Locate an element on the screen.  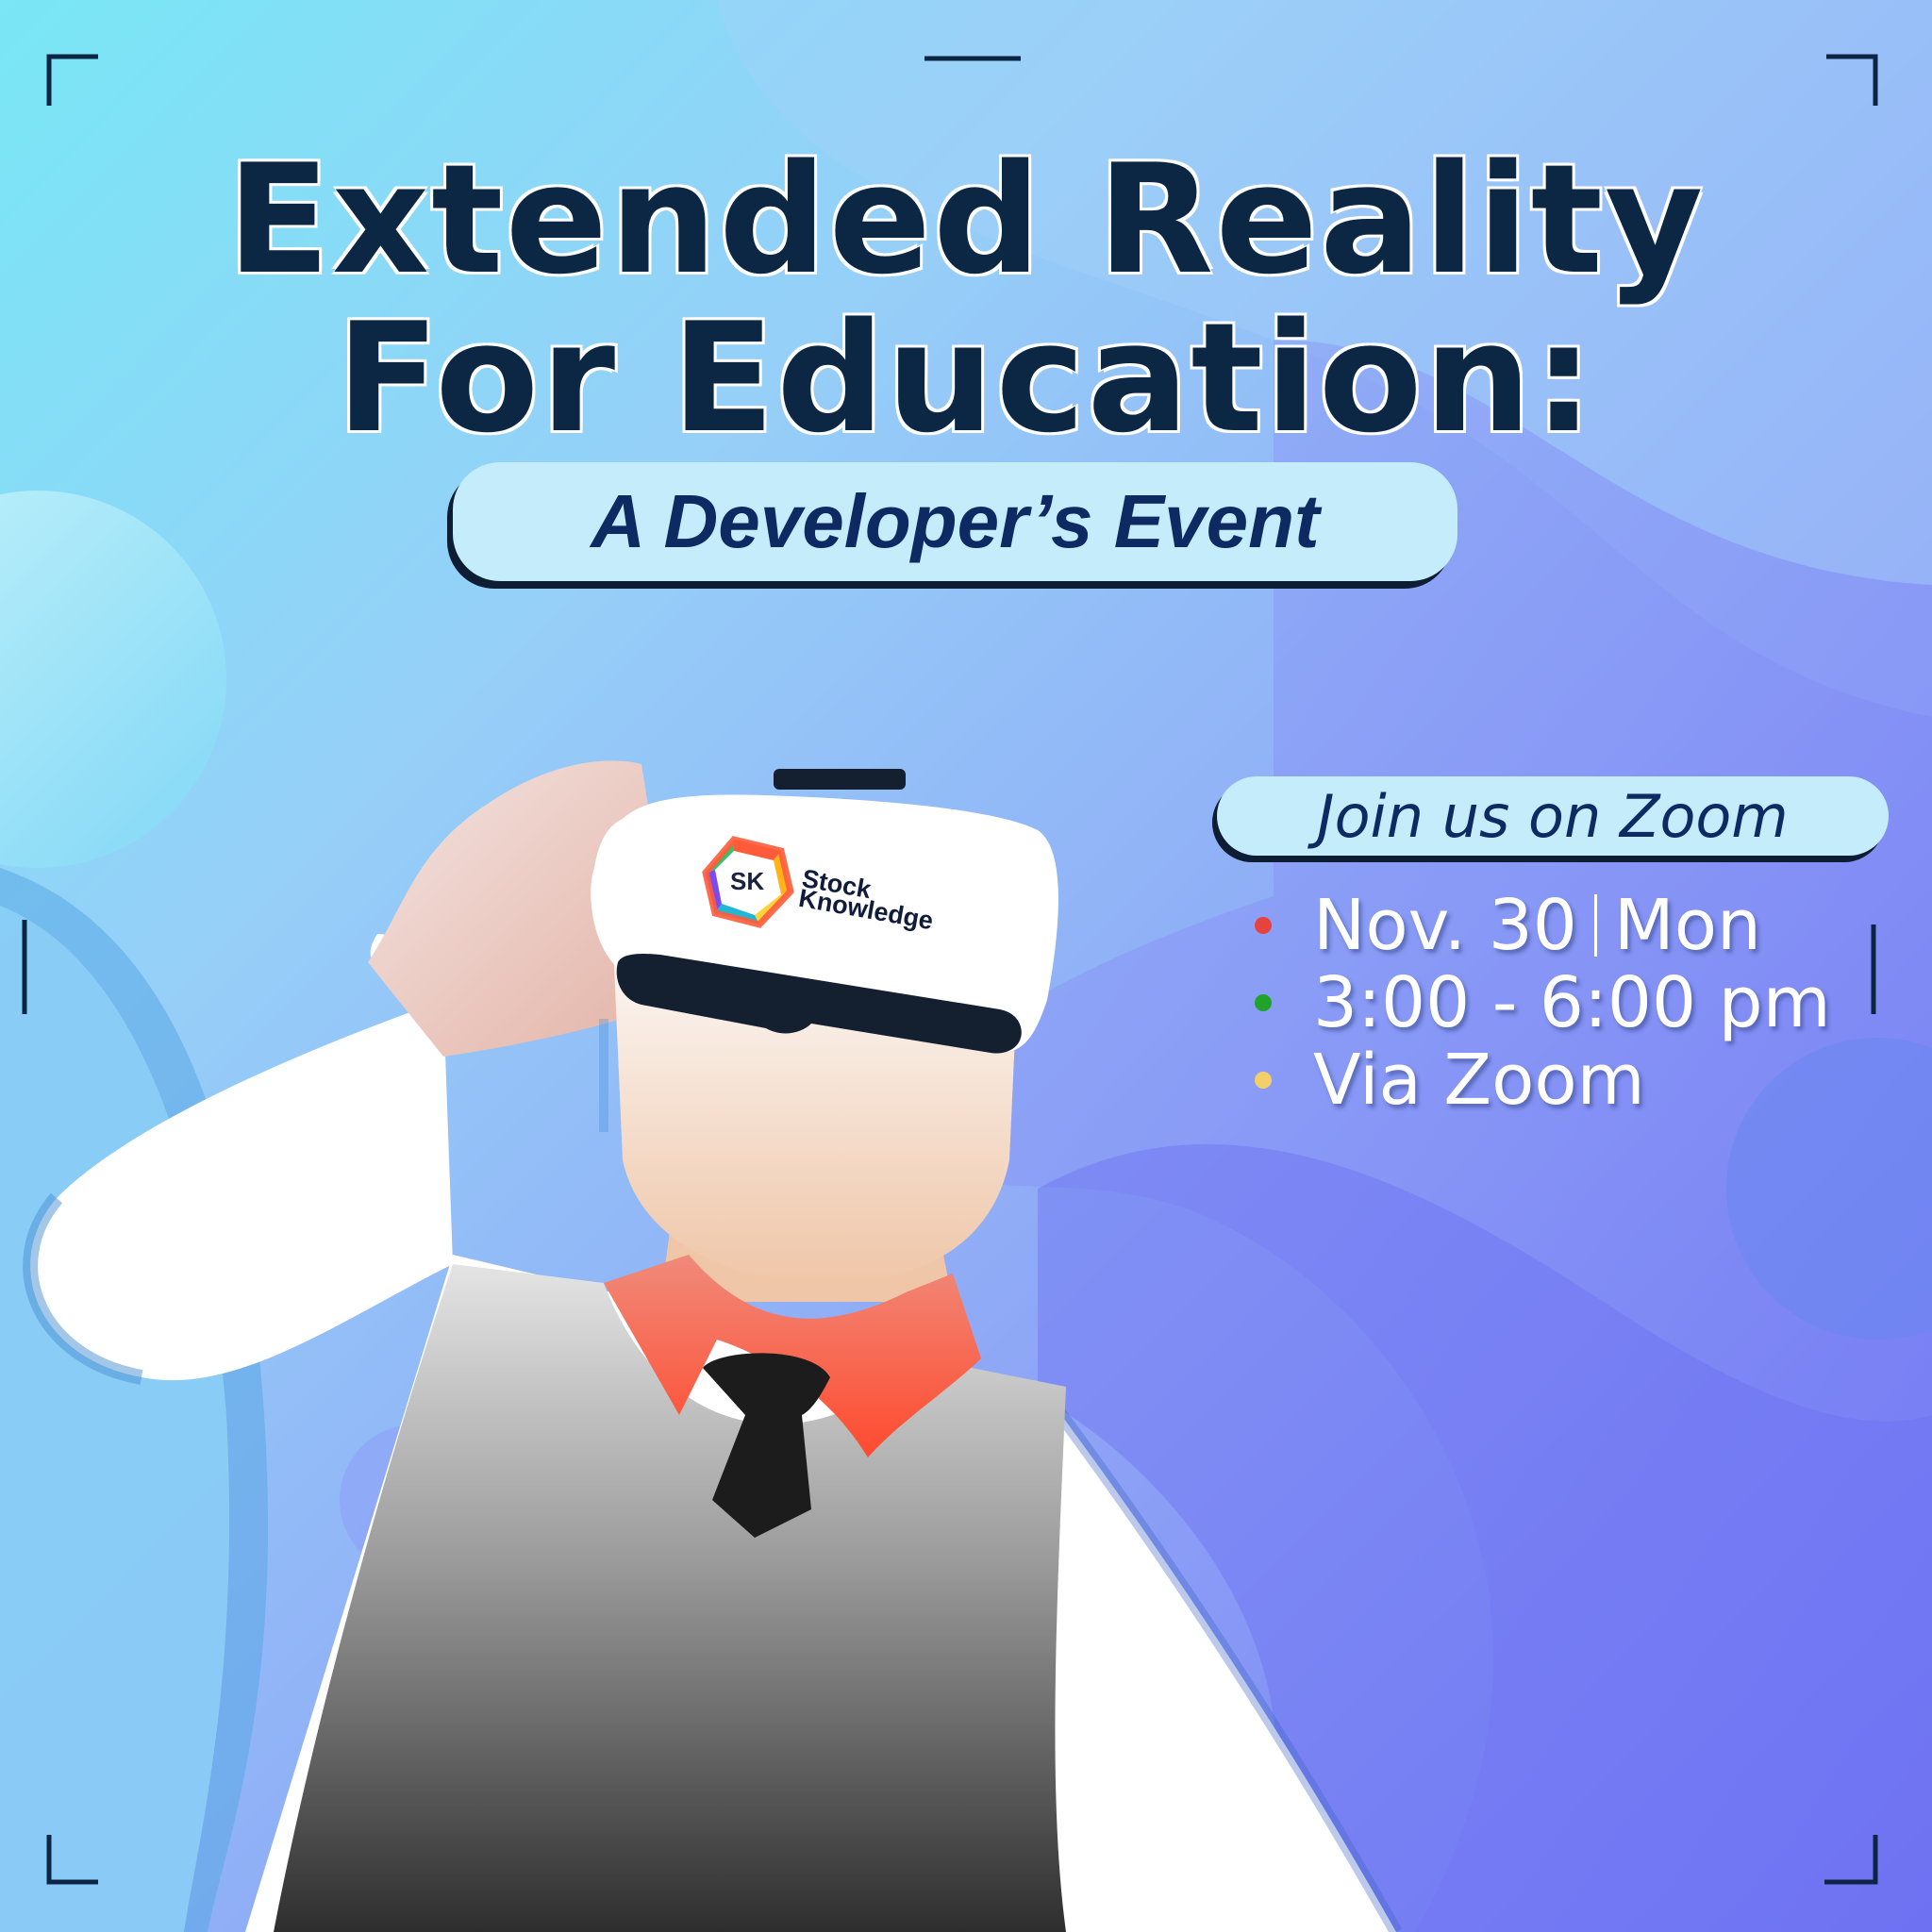
date-item: Nov. 30 Mon is located at coordinates (1543, 926).